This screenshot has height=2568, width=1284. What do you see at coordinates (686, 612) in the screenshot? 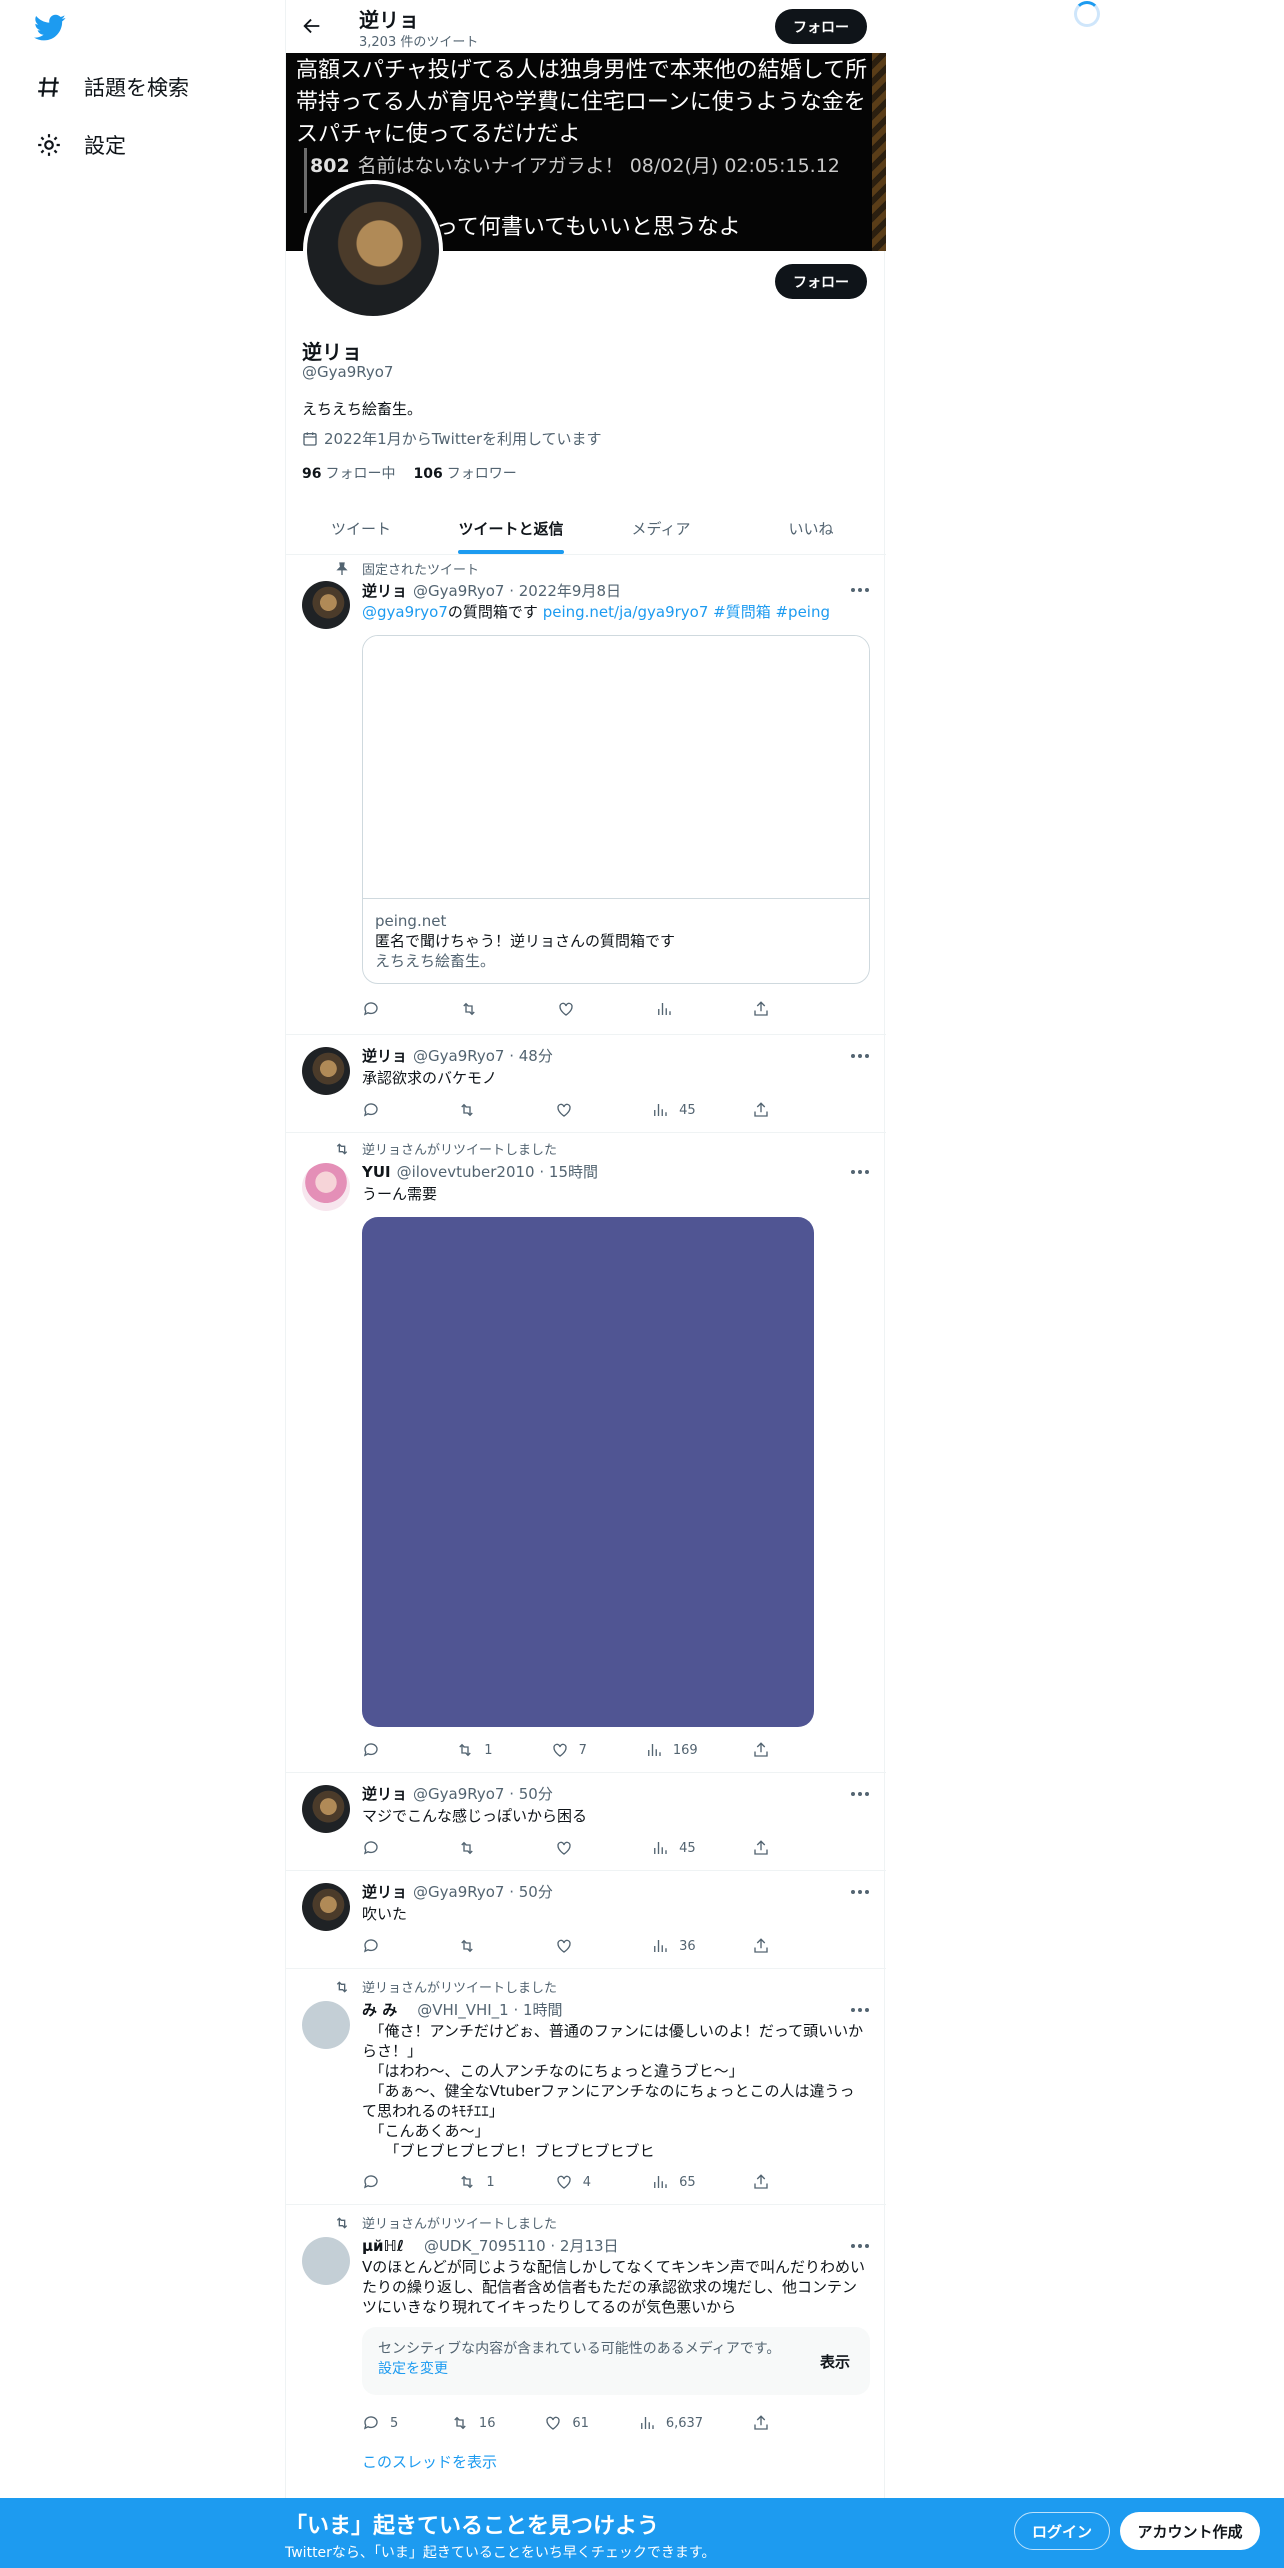
I see `url-hashtag-links: peing.net/ja/gya9ryo7 #質問箱 #peing` at bounding box center [686, 612].